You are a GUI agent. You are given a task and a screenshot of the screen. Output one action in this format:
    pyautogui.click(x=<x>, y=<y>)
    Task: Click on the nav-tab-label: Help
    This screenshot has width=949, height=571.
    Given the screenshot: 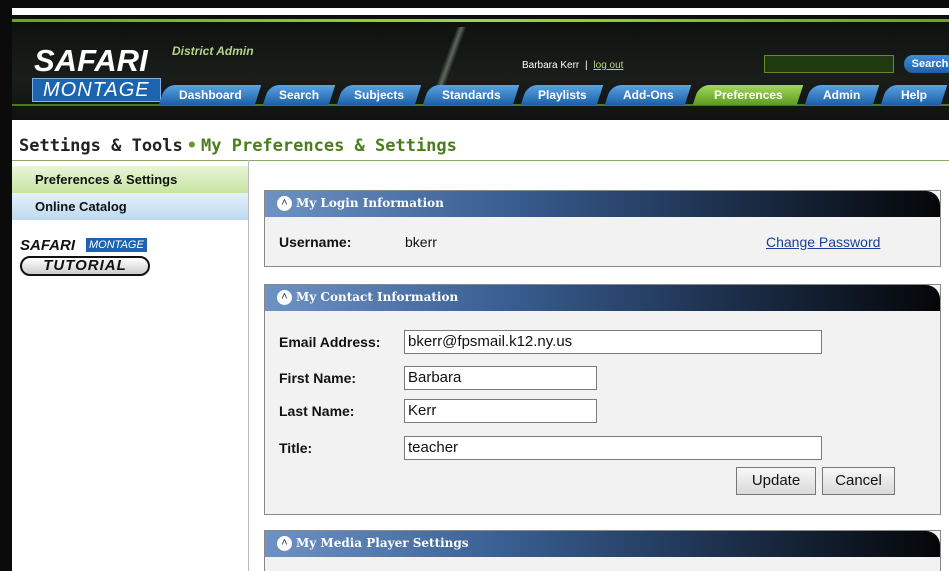 What is the action you would take?
    pyautogui.click(x=913, y=95)
    